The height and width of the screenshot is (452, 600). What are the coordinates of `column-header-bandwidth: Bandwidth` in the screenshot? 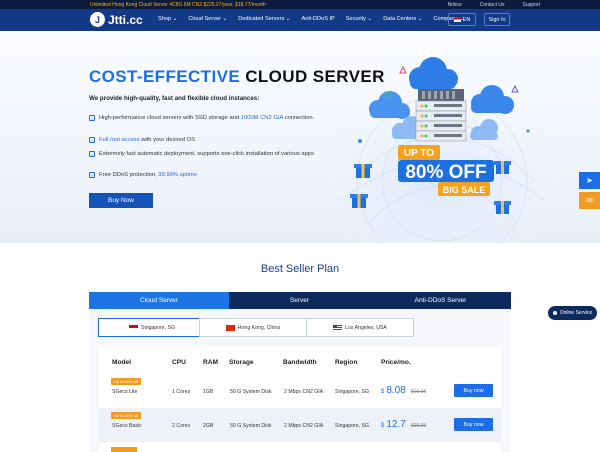 It's located at (300, 362).